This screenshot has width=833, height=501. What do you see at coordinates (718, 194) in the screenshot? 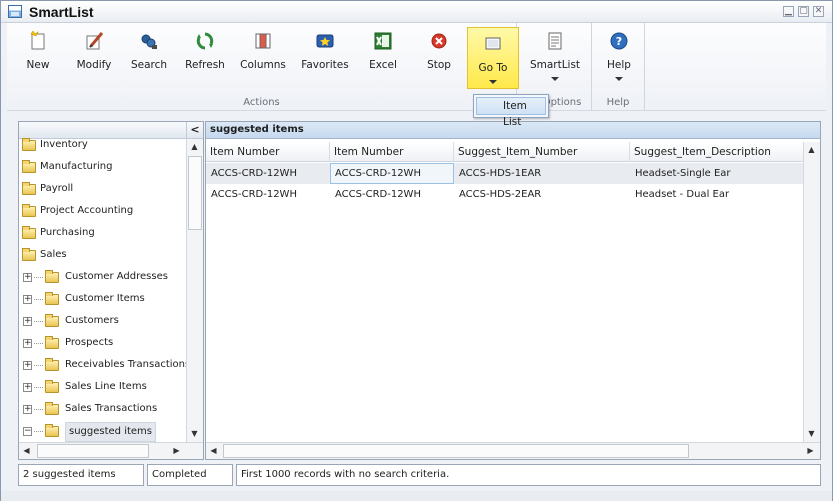
I see `table-cell: Headset - Dual Ear` at bounding box center [718, 194].